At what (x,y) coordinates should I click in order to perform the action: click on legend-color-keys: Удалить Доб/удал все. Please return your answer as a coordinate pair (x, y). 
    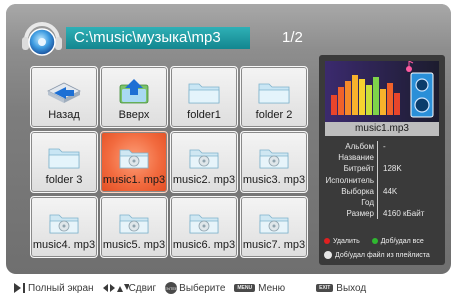
    Looking at the image, I should click on (382, 241).